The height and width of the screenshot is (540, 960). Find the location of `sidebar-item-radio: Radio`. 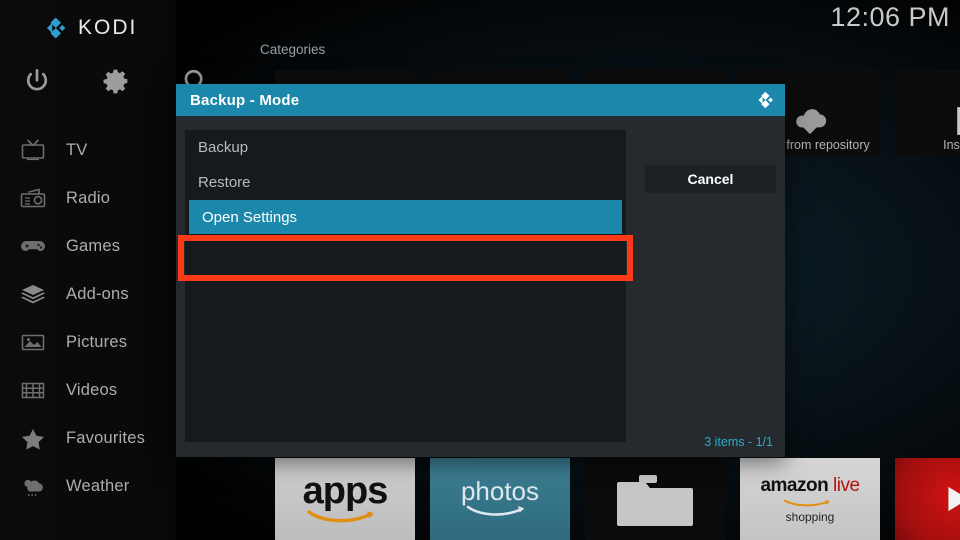

sidebar-item-radio: Radio is located at coordinates (88, 198).